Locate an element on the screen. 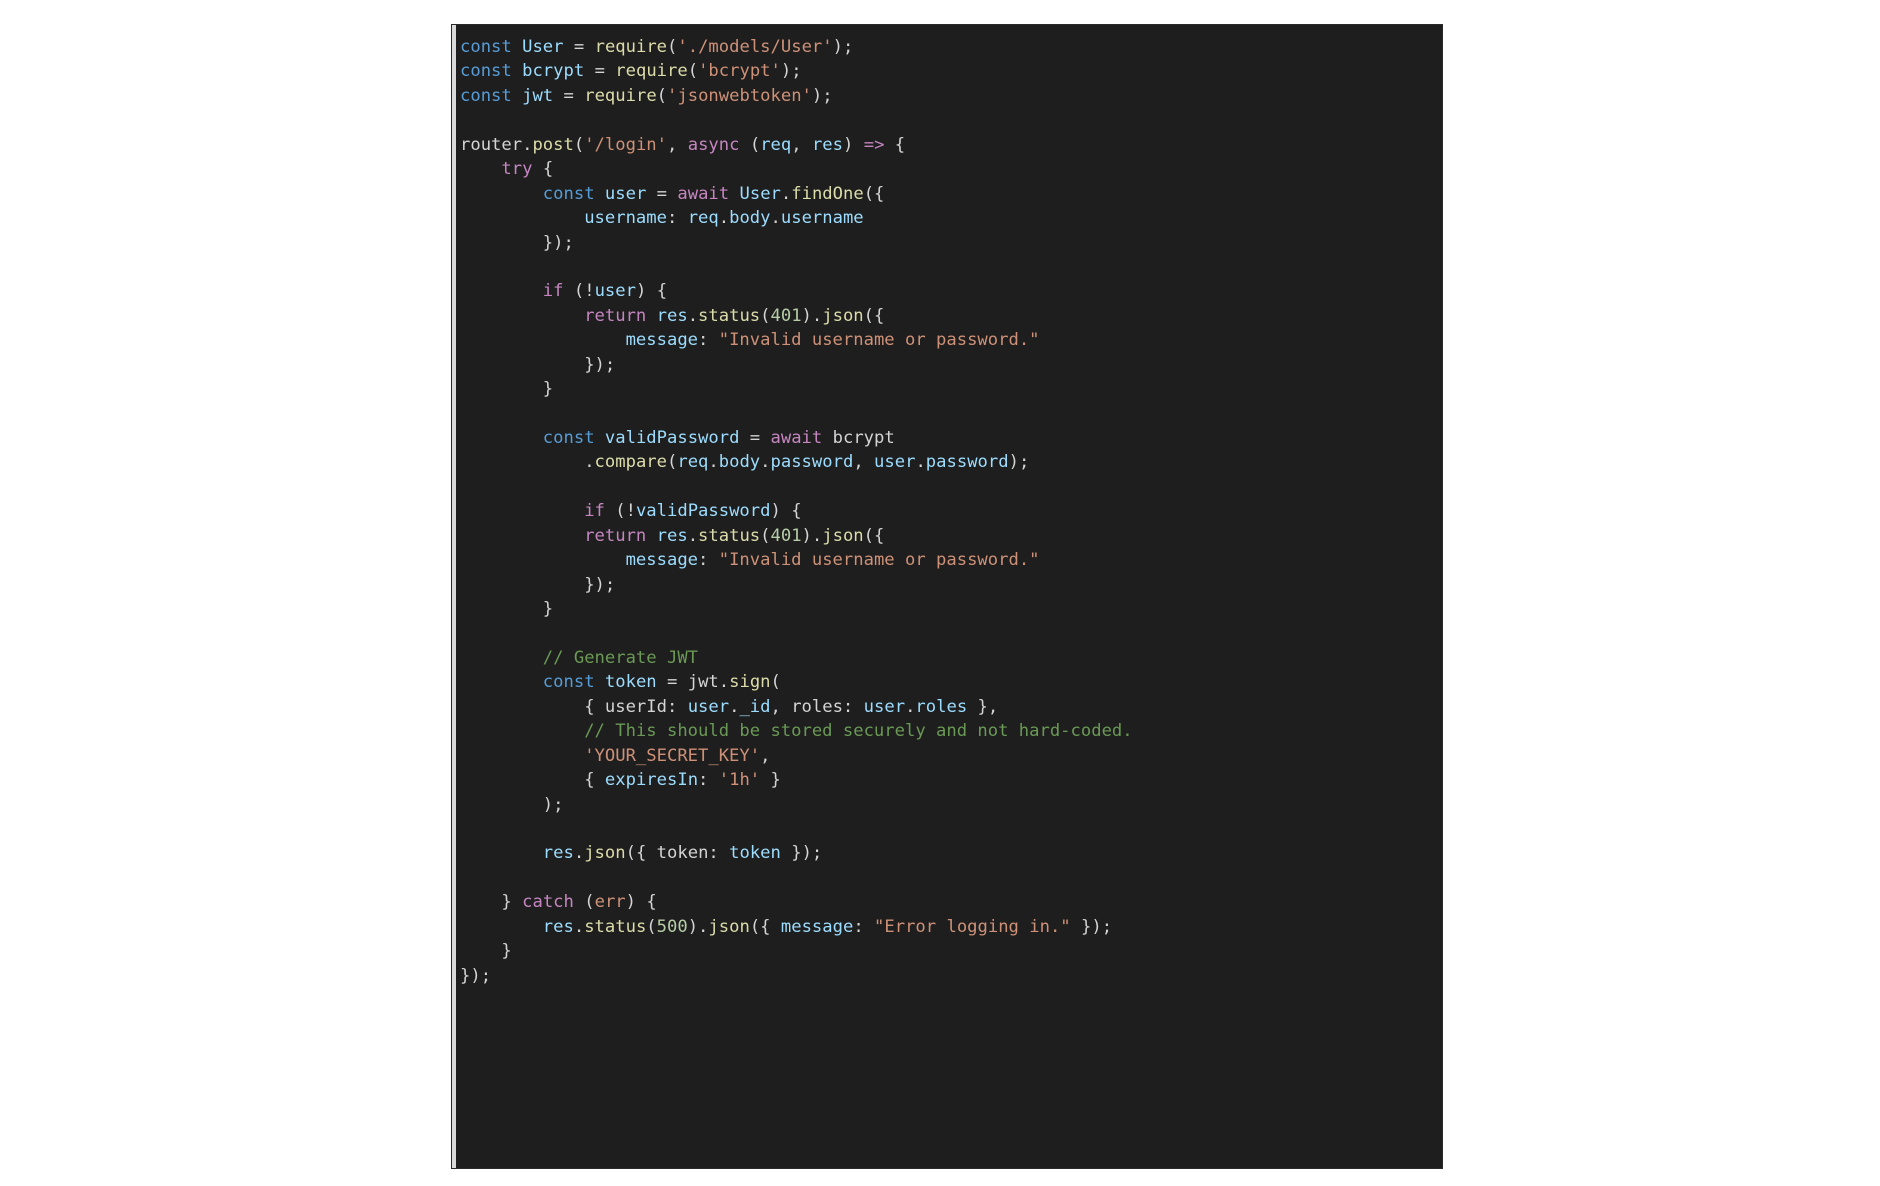 The width and height of the screenshot is (1880, 1186). code-line: const user = await User.findOne({ is located at coordinates (713, 193).